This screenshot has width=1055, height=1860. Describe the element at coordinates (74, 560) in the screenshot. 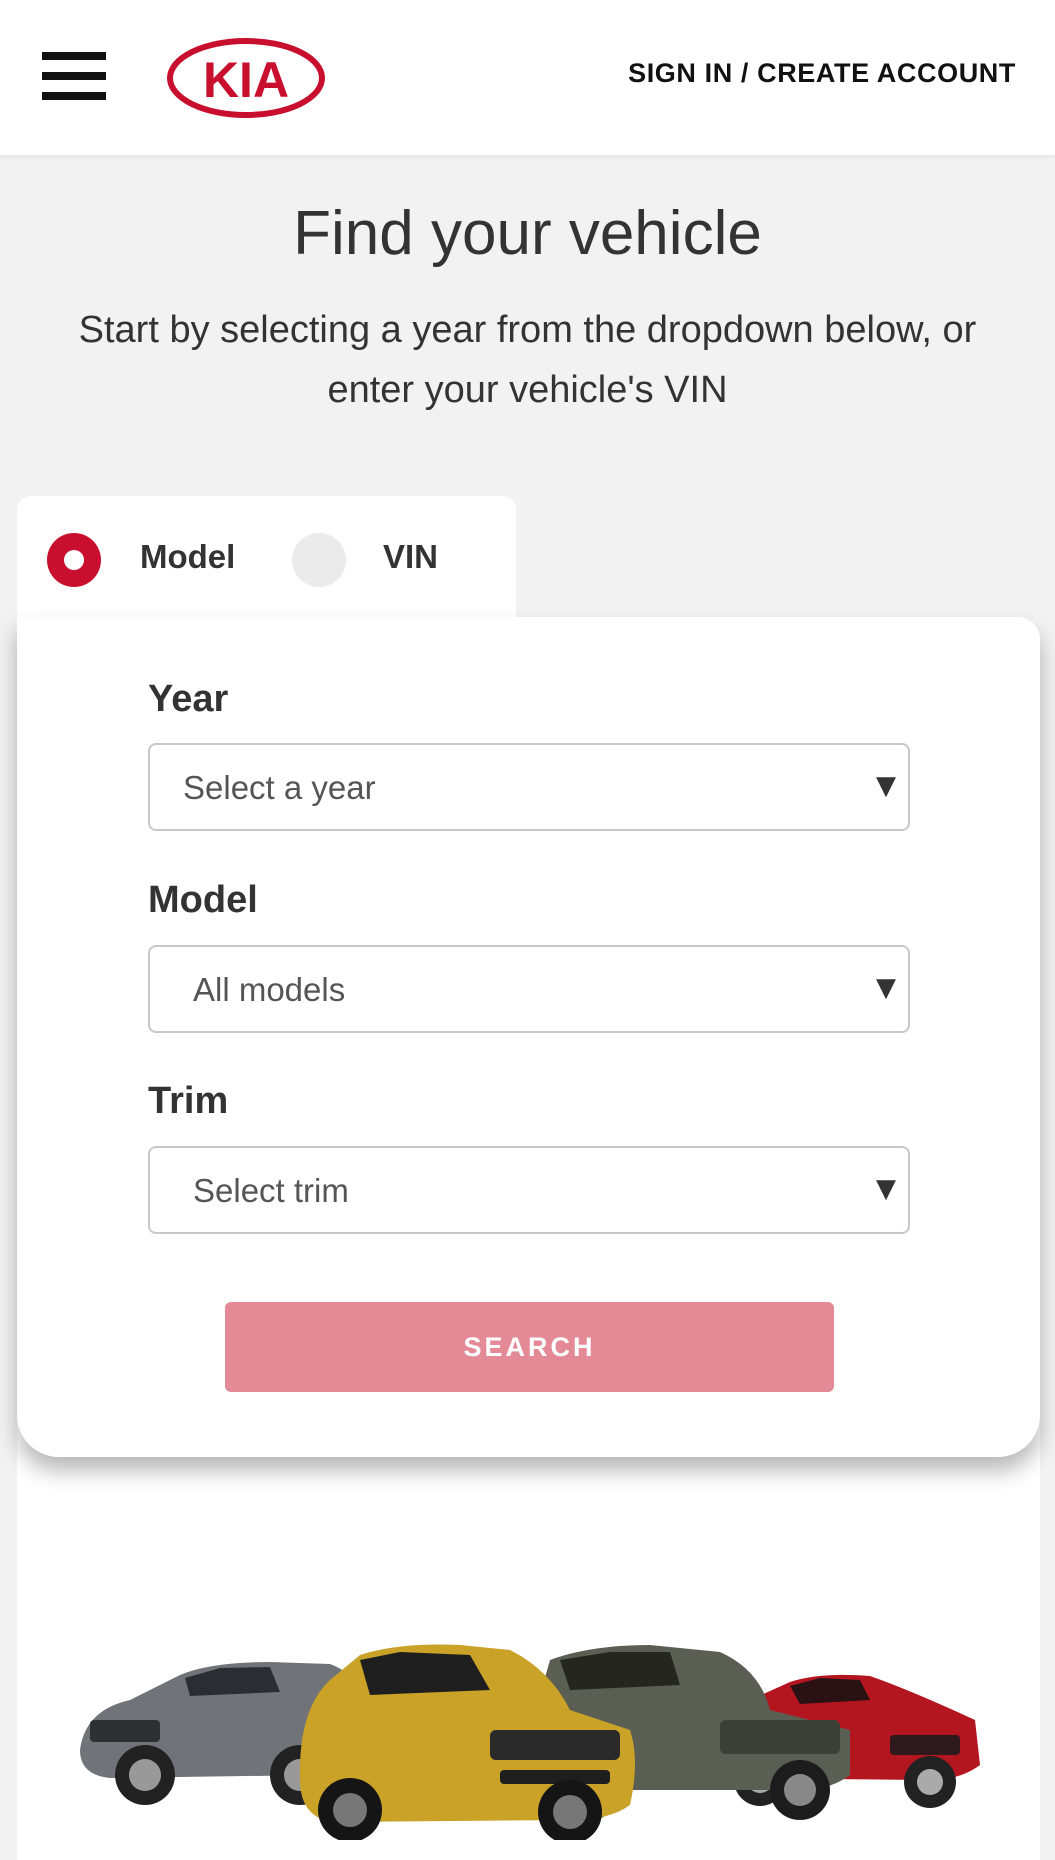

I see `model-radio` at that location.